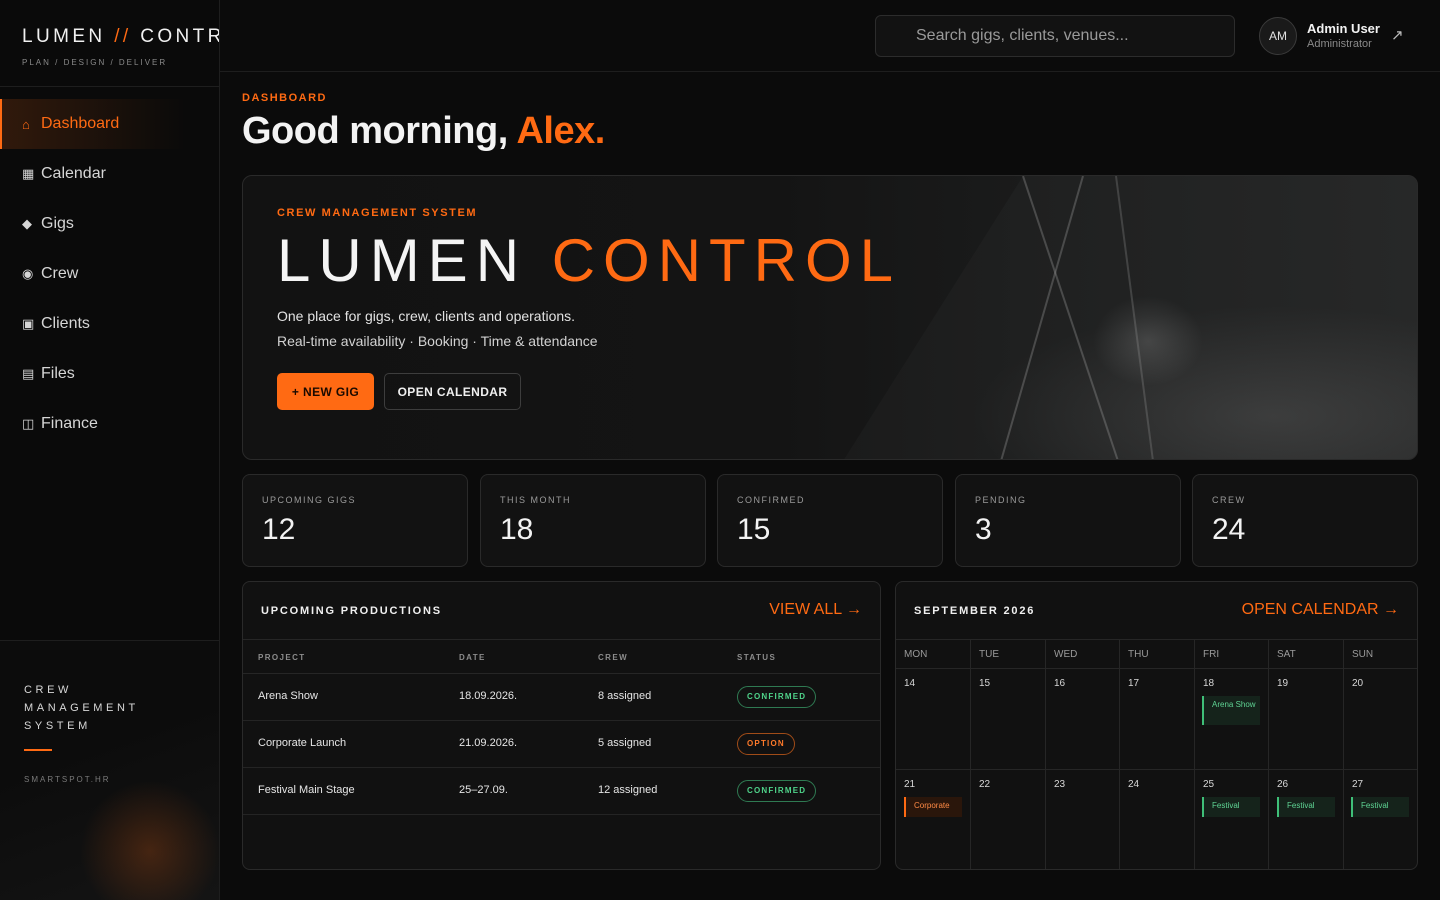 This screenshot has width=1440, height=900. Describe the element at coordinates (1282, 784) in the screenshot. I see `calendar-day: 26` at that location.